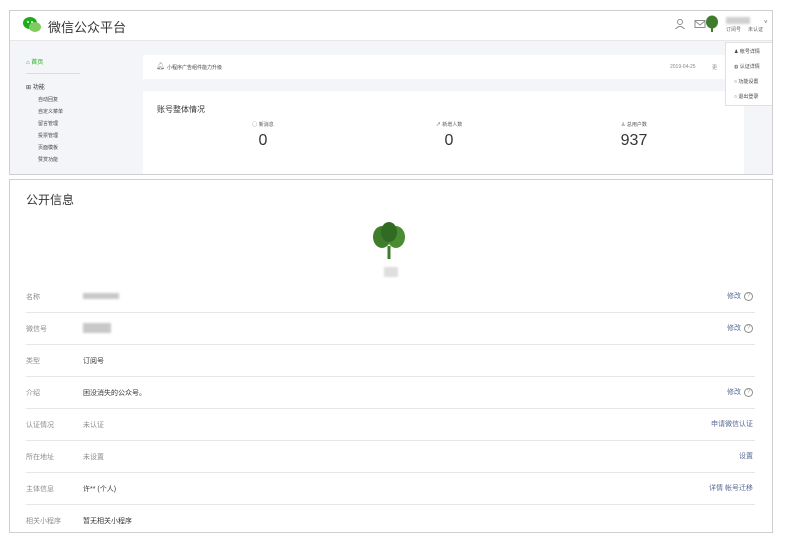 Image resolution: width=787 pixels, height=539 pixels. I want to click on info-row-intro: 介绍 困没消失的公众号。 修改?, so click(390, 393).